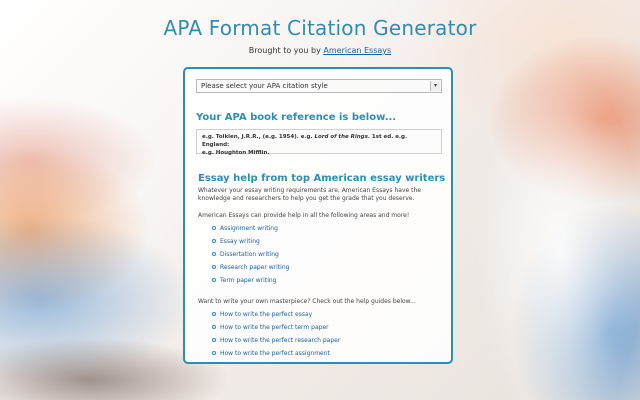 Image resolution: width=640 pixels, height=400 pixels. I want to click on list-item-term-paper-writing: Term paper writing, so click(250, 283).